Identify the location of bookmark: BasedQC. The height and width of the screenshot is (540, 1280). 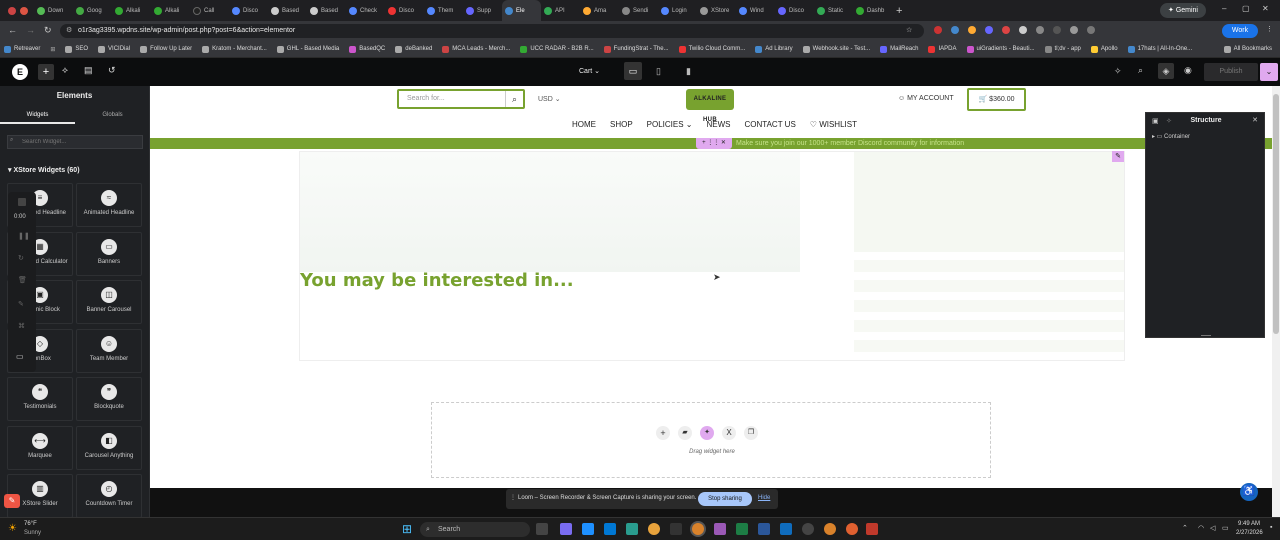
(367, 49).